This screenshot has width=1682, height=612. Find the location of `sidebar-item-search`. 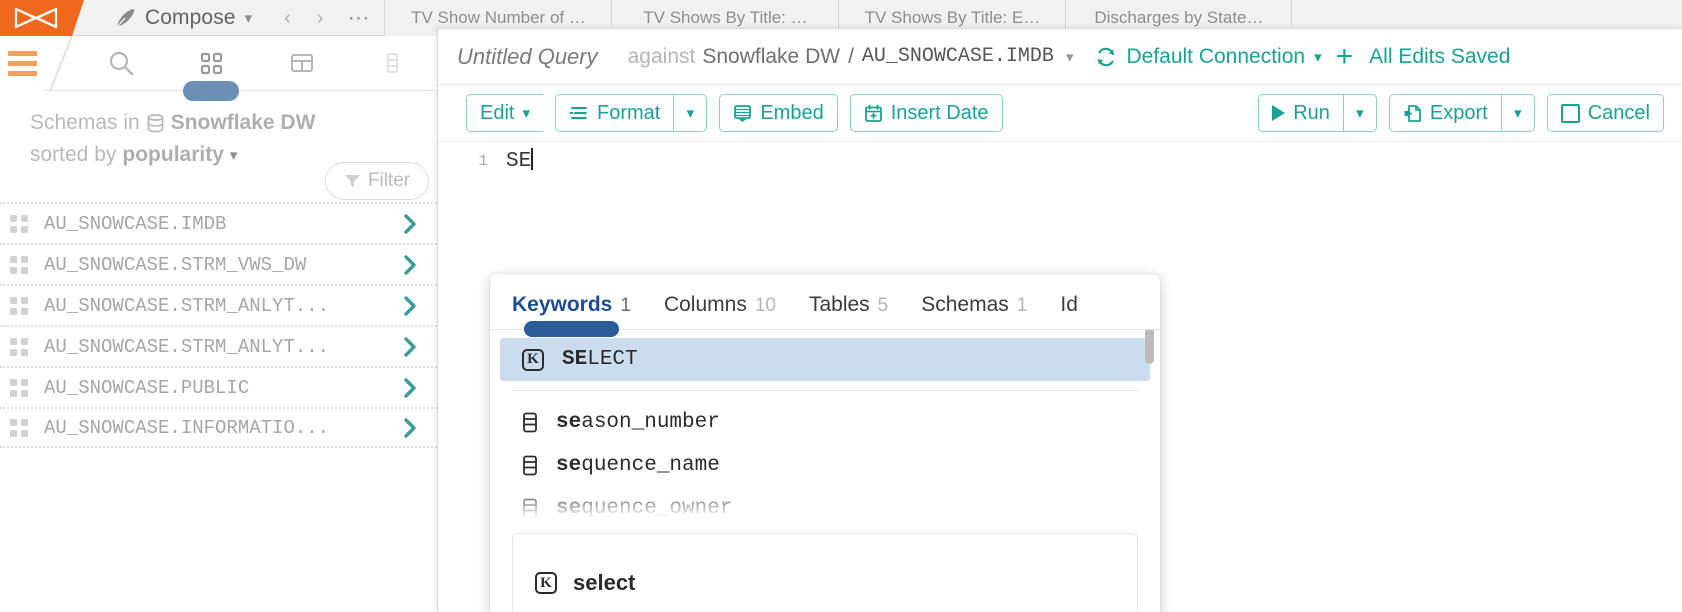

sidebar-item-search is located at coordinates (121, 63).